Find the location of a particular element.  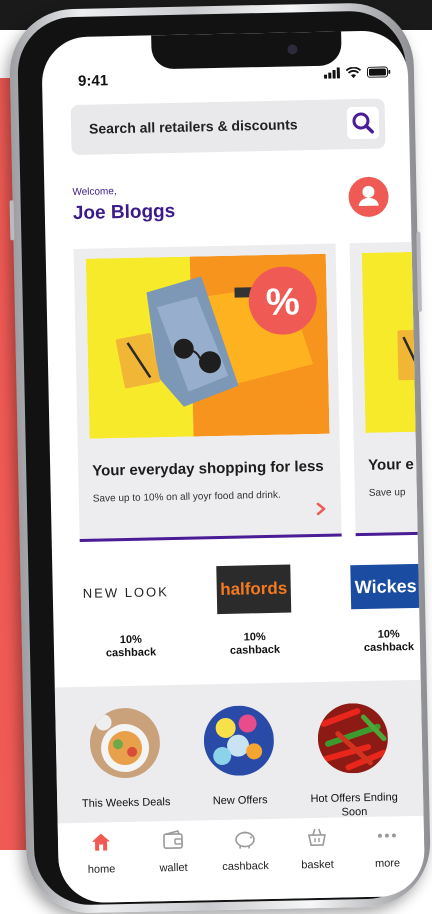

offer-label: New Offers is located at coordinates (240, 807).